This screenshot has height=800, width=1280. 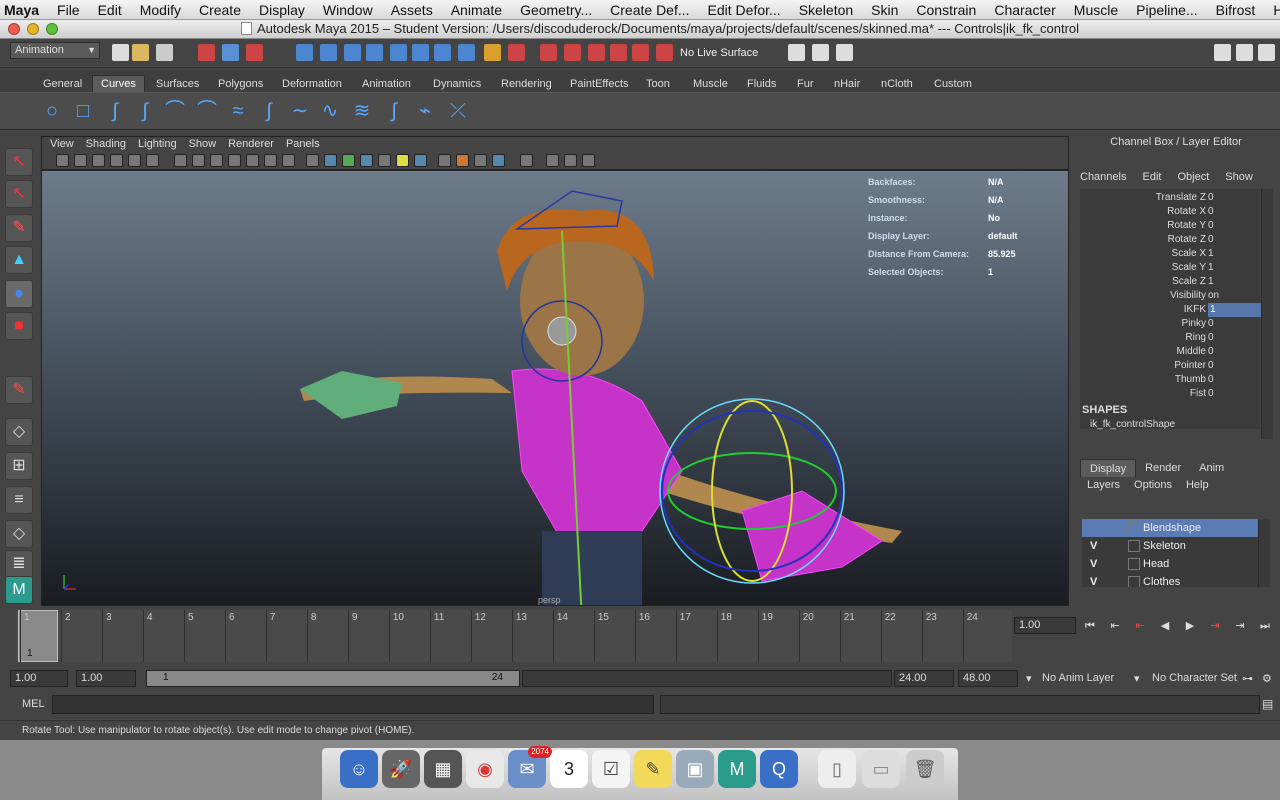 What do you see at coordinates (881, 769) in the screenshot?
I see `downloads-stack-icon: ▭` at bounding box center [881, 769].